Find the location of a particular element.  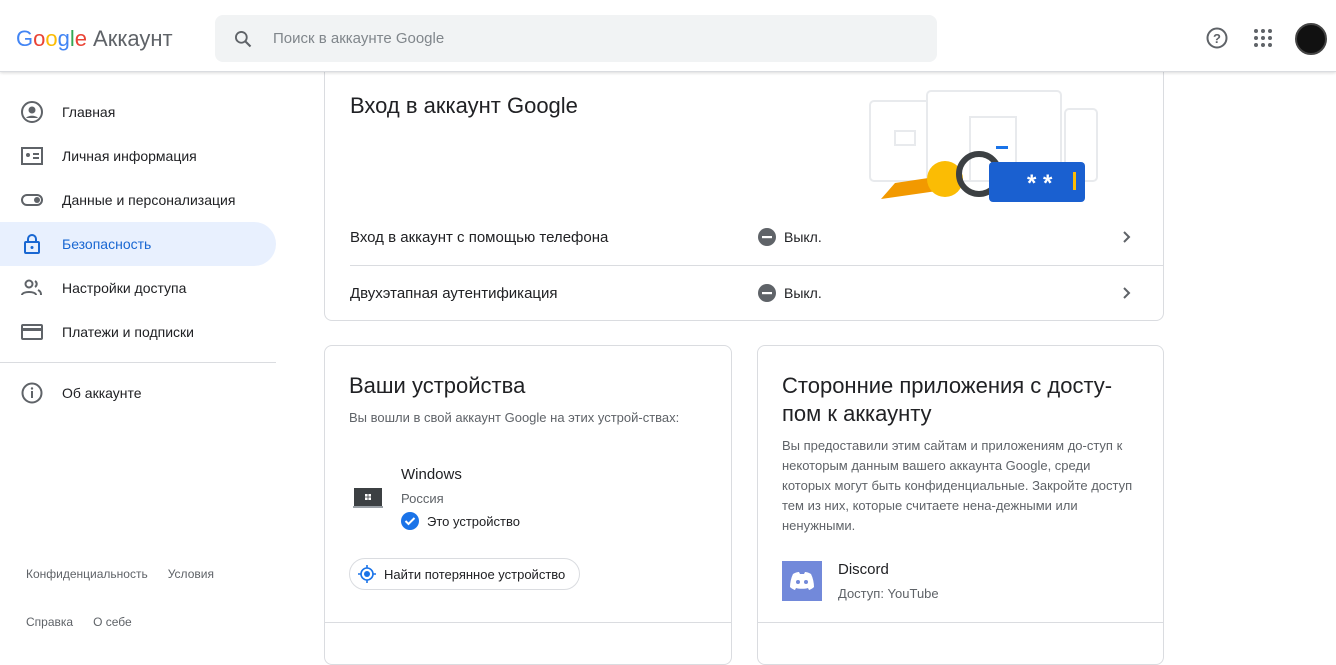

search-icon is located at coordinates (243, 38).